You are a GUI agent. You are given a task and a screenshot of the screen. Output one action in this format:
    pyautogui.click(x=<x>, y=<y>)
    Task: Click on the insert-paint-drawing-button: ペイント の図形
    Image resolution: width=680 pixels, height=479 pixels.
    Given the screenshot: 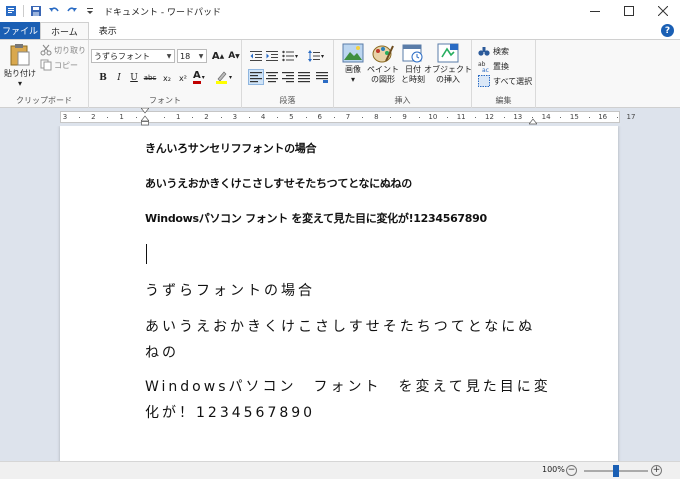 What is the action you would take?
    pyautogui.click(x=383, y=64)
    